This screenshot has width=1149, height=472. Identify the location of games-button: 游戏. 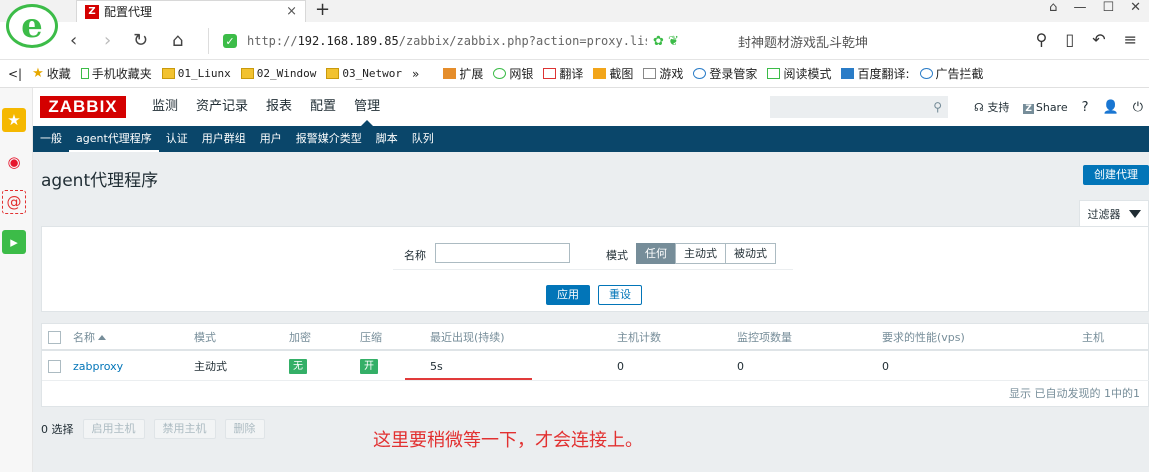
(663, 73).